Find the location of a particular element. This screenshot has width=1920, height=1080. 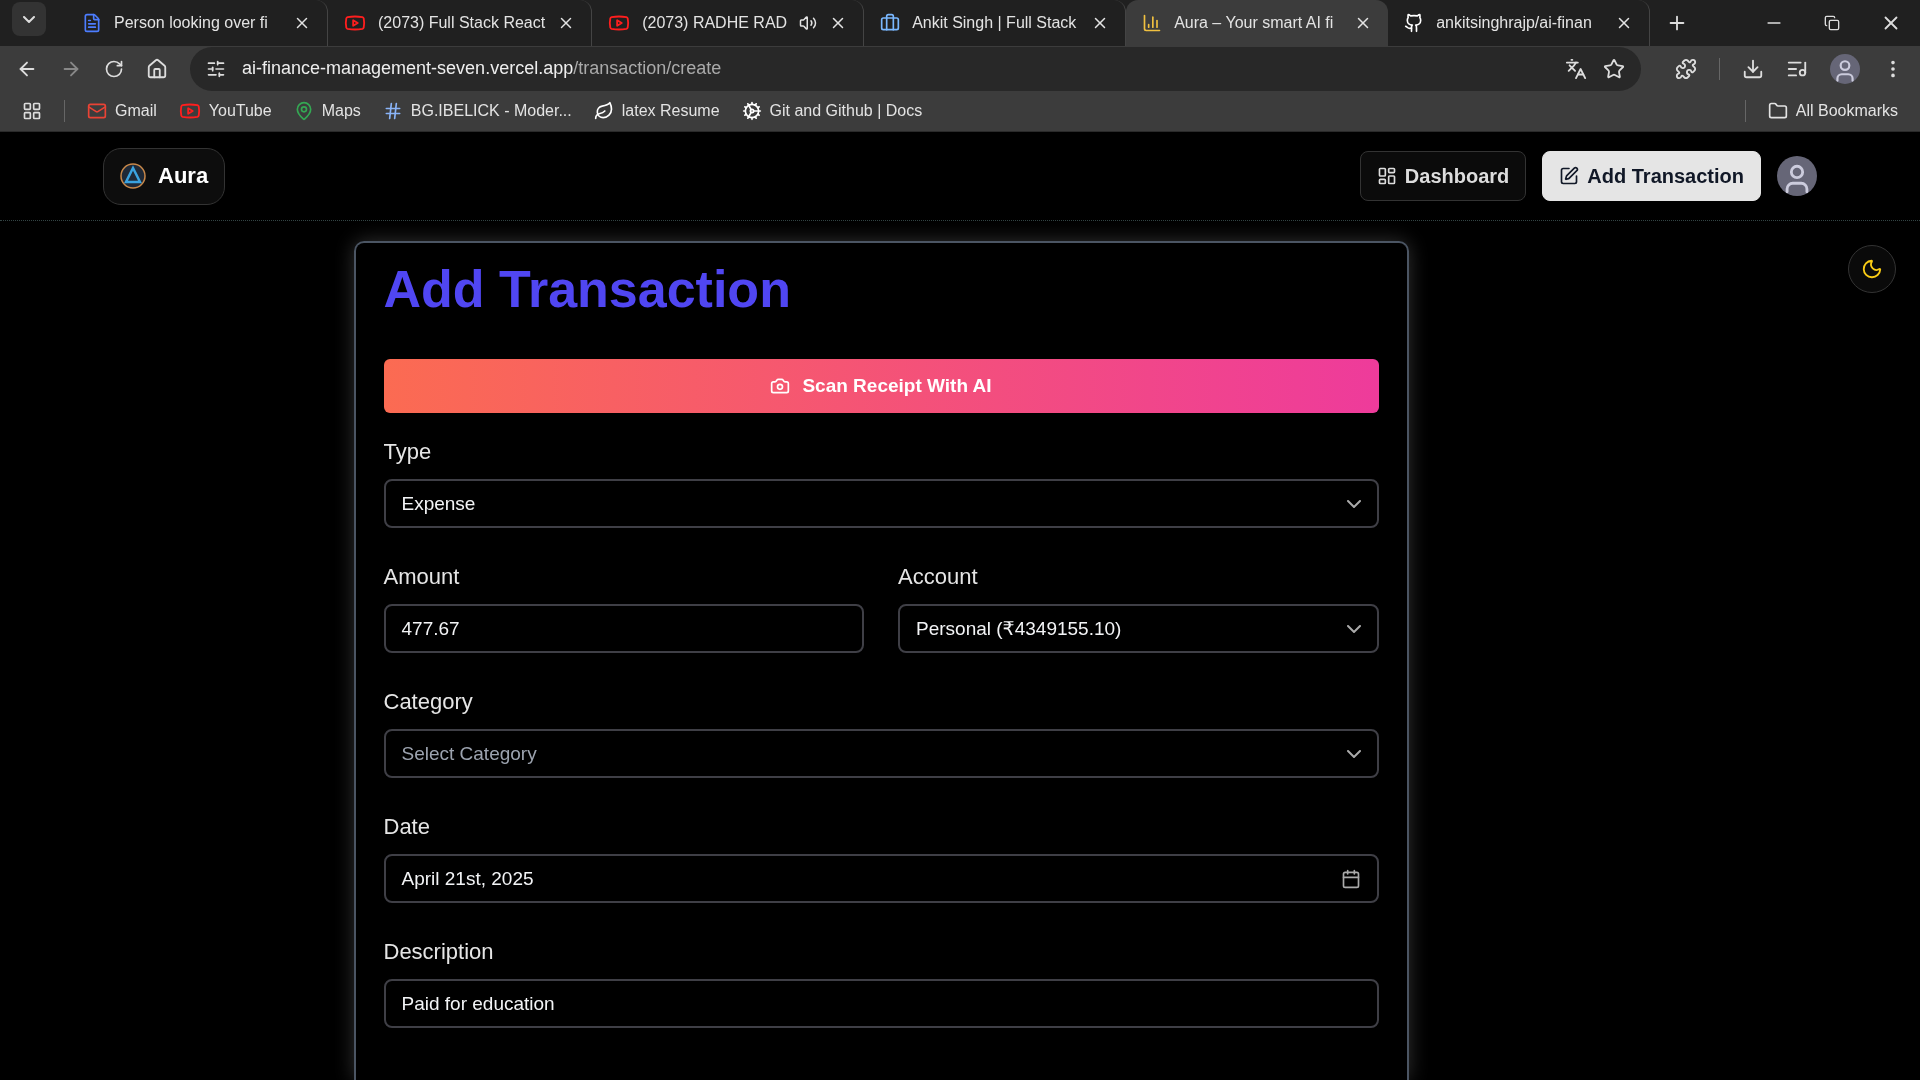

profile-avatar is located at coordinates (1845, 68).